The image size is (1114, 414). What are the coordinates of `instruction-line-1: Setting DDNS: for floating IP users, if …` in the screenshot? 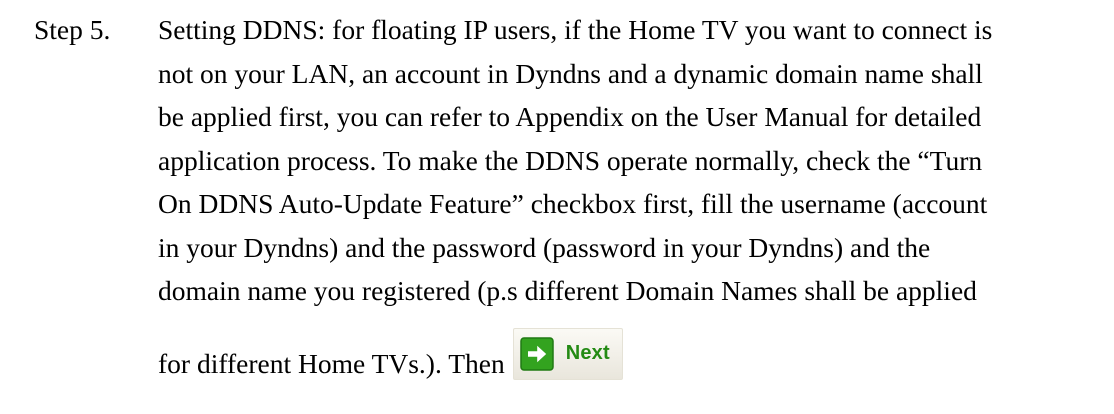 It's located at (575, 29).